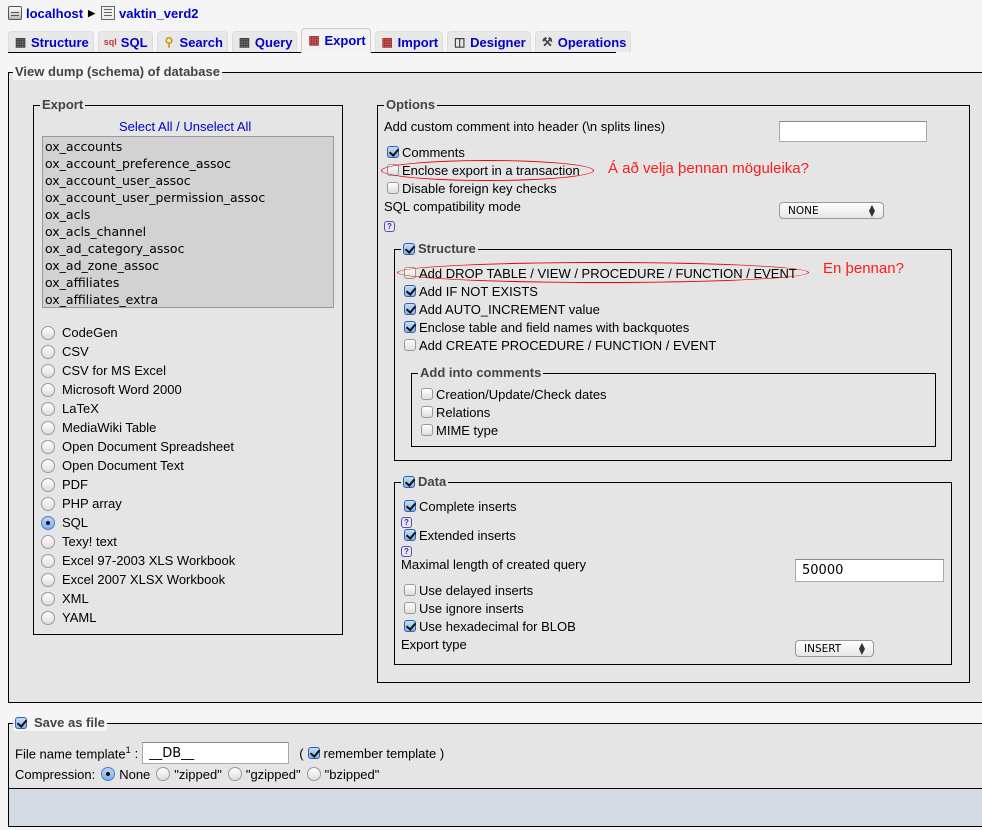 This screenshot has height=830, width=982. Describe the element at coordinates (410, 345) in the screenshot. I see `create-procedure-checkbox` at that location.